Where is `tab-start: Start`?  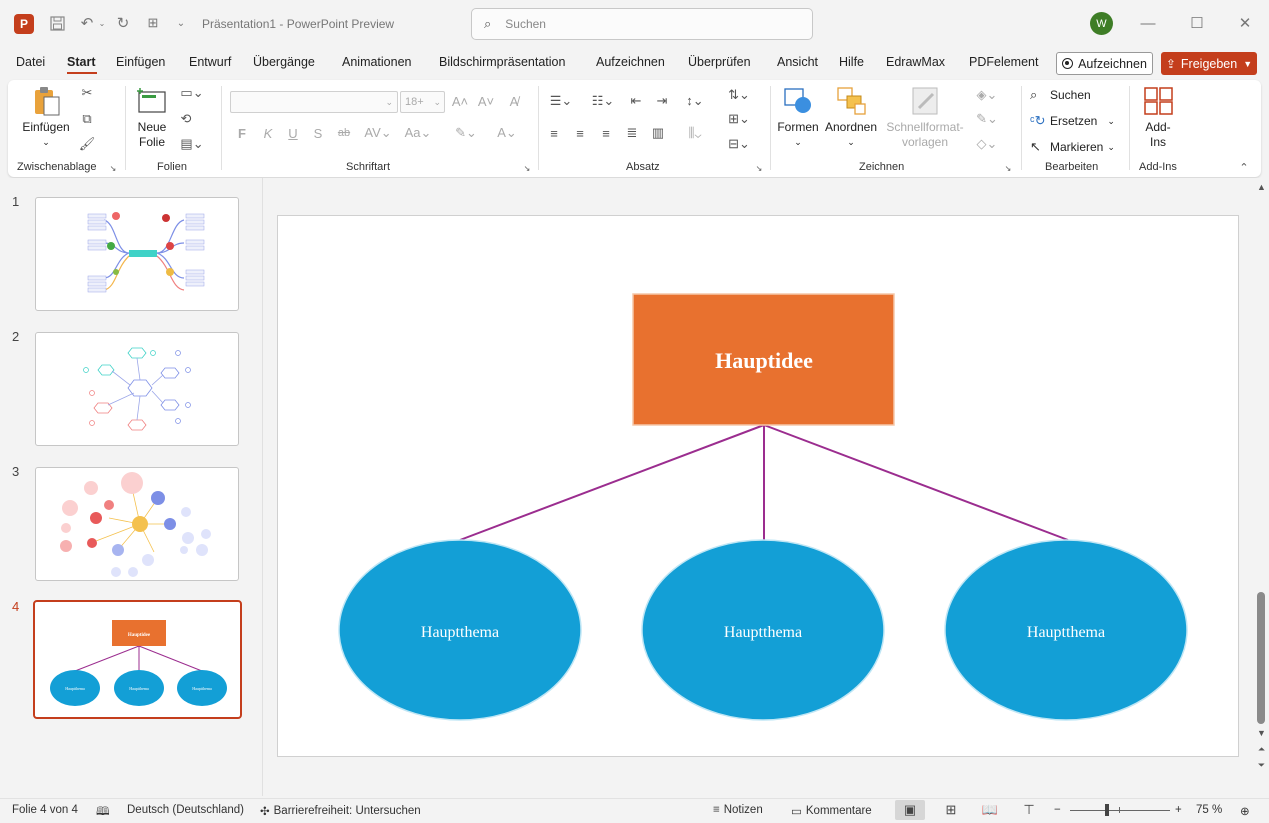 tab-start: Start is located at coordinates (81, 62).